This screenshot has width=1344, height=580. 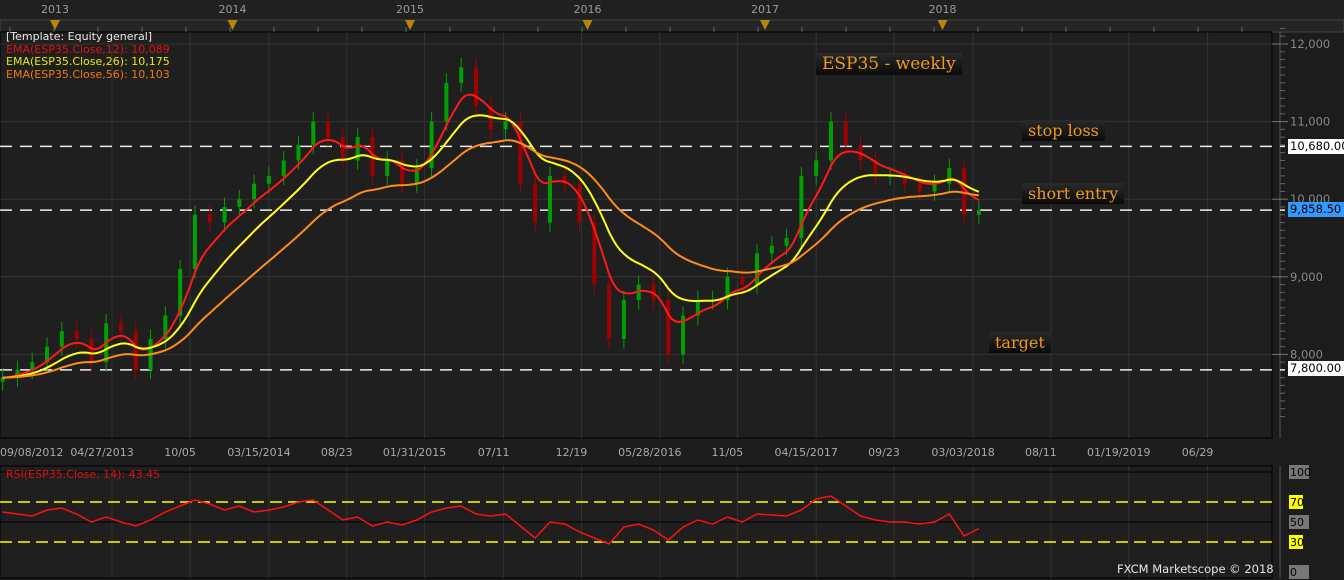 I want to click on year-bar, so click(x=672, y=10).